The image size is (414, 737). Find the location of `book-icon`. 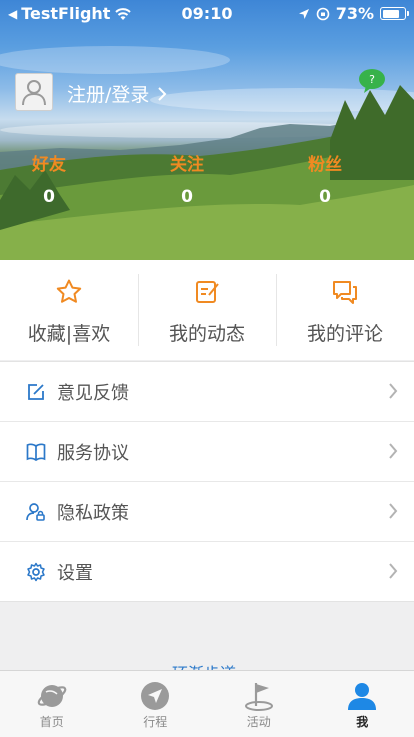

book-icon is located at coordinates (36, 452).